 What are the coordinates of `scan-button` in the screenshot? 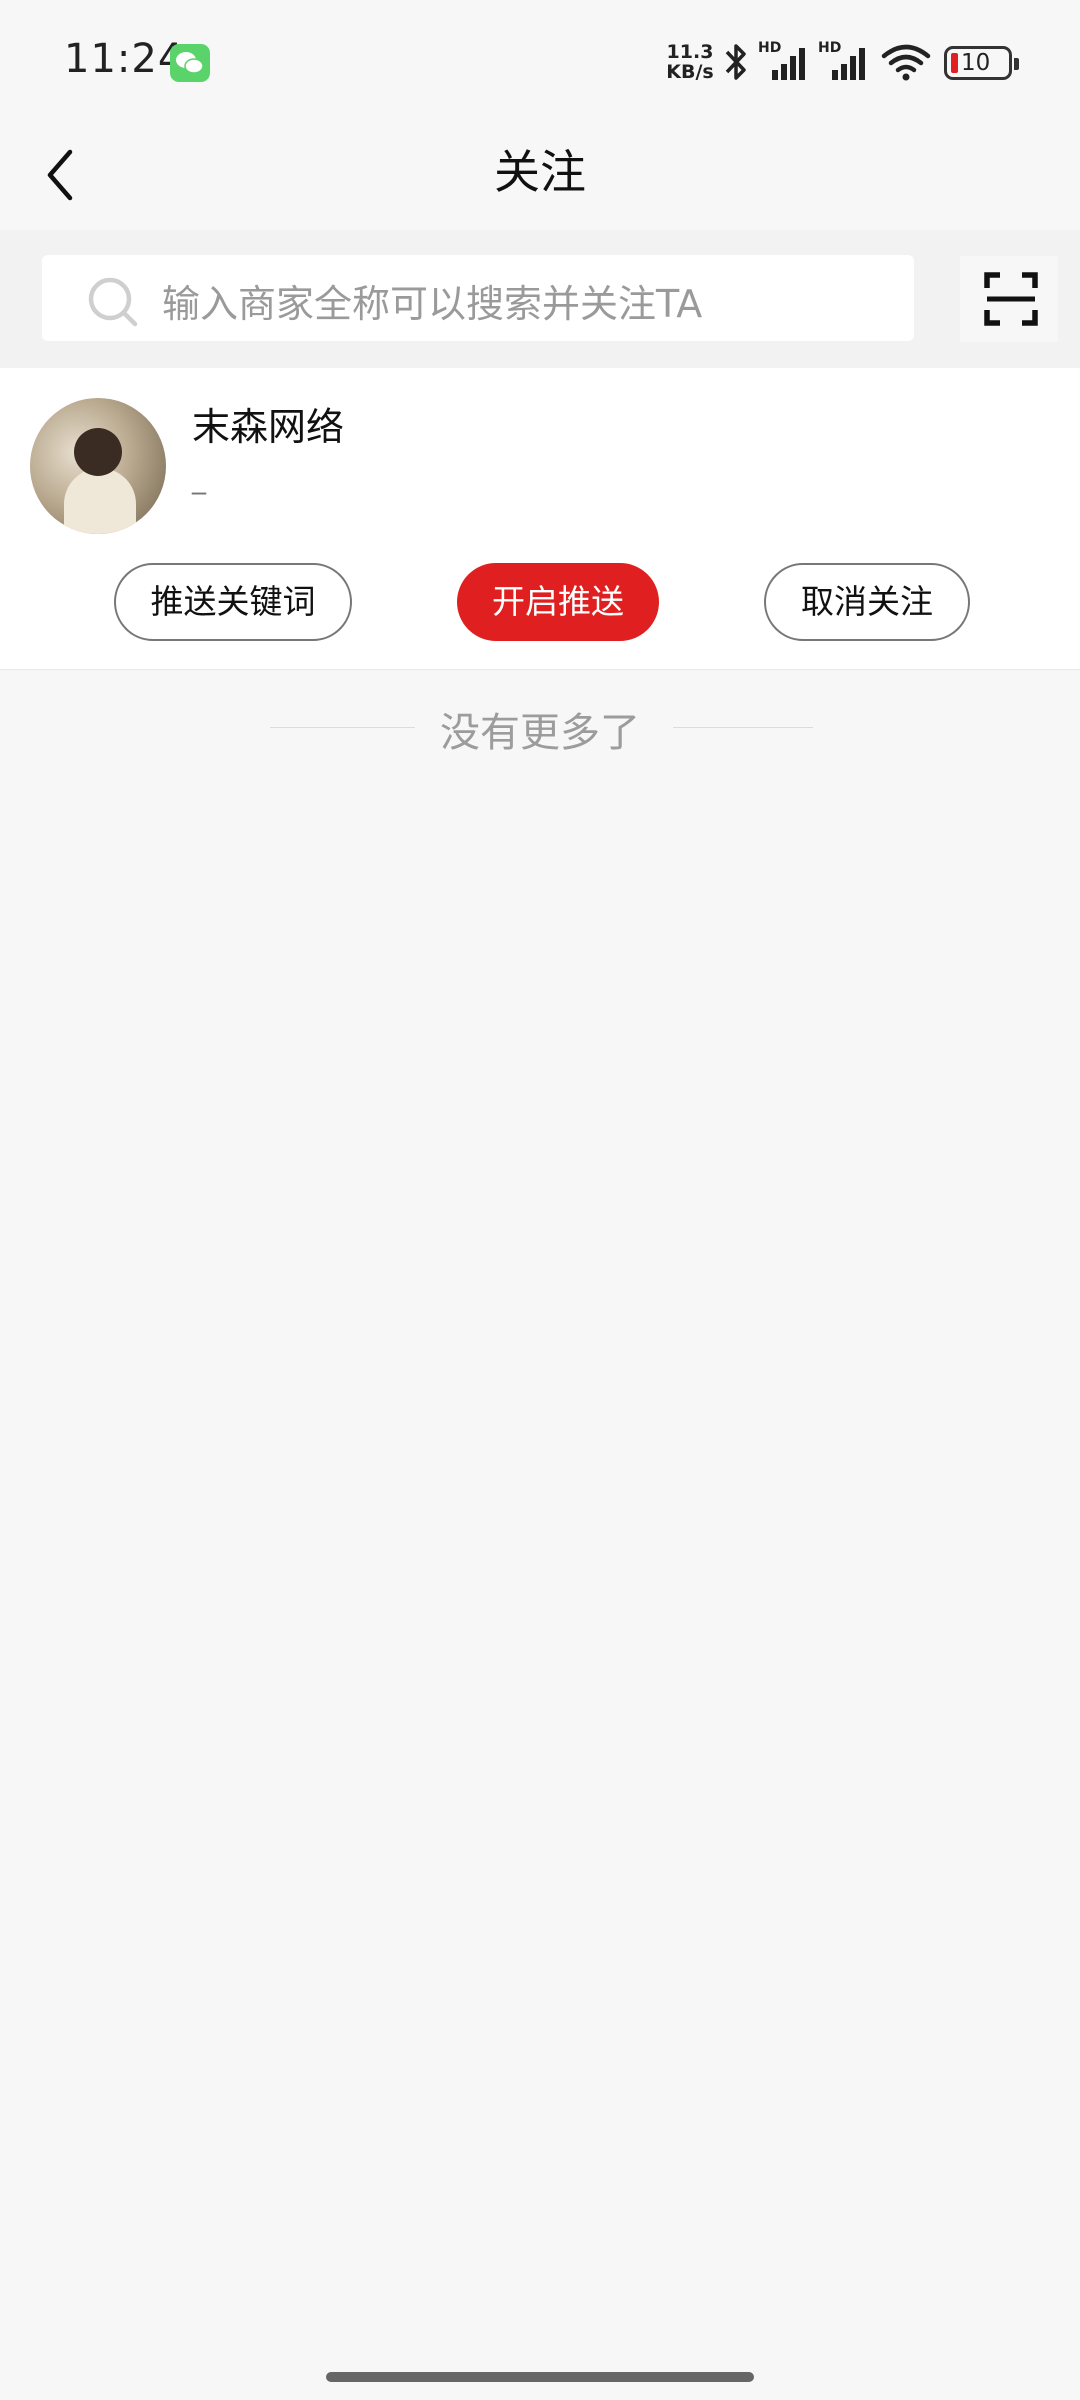 It's located at (1009, 299).